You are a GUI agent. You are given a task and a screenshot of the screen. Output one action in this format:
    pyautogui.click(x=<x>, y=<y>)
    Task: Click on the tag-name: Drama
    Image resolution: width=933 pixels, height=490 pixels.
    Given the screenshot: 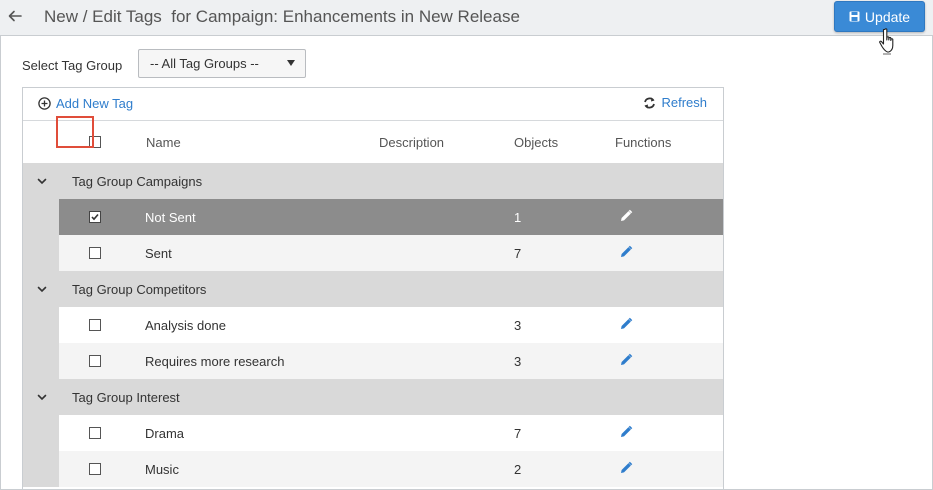 What is the action you would take?
    pyautogui.click(x=165, y=433)
    